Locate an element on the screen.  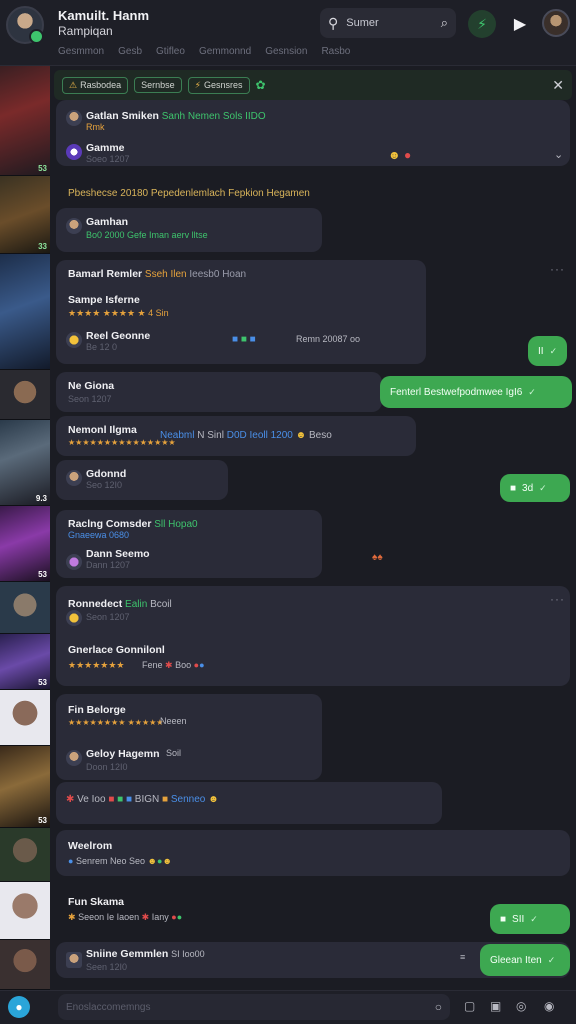
attachments: ■ ■ ■ is located at coordinates (244, 339).